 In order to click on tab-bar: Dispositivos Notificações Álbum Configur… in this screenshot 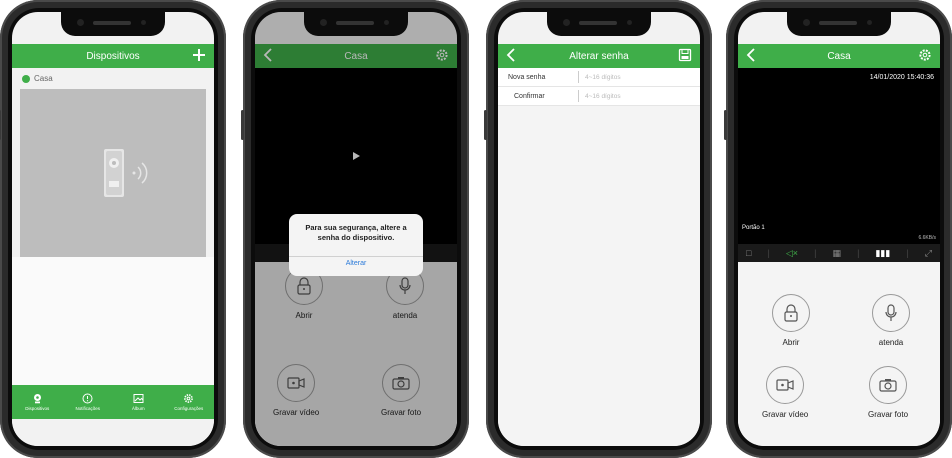, I will do `click(113, 402)`.